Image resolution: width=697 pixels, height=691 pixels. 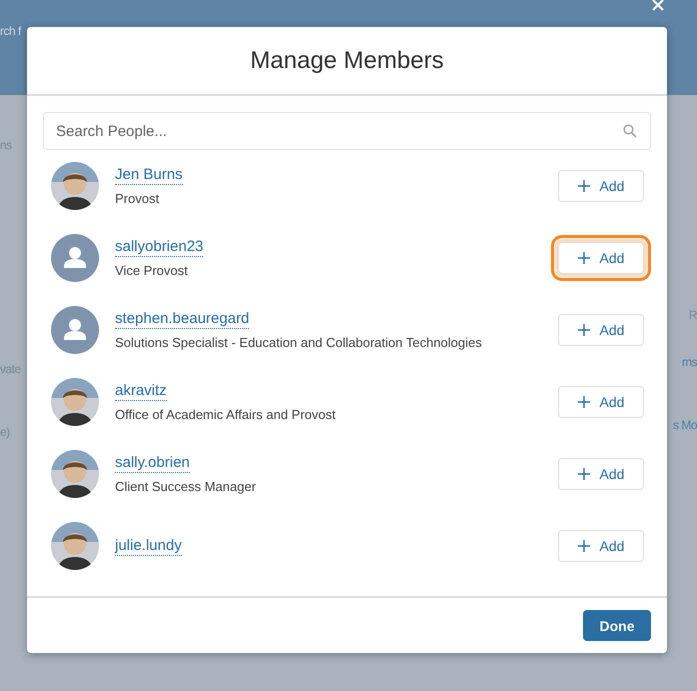 What do you see at coordinates (684, 425) in the screenshot?
I see `background-text: s Mo` at bounding box center [684, 425].